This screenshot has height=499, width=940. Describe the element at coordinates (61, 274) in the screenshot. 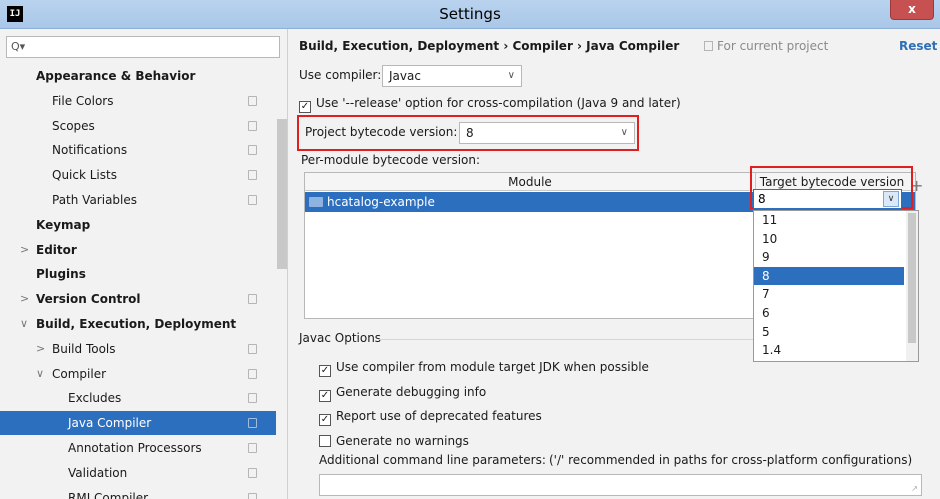

I see `sidebar-item-label: Plugins` at that location.